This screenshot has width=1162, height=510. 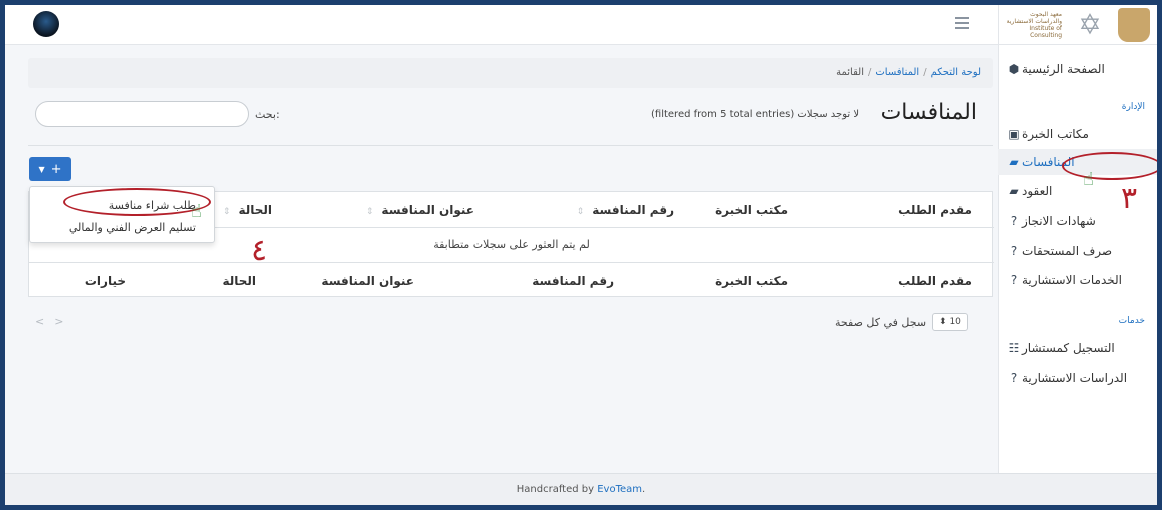 What do you see at coordinates (928, 112) in the screenshot?
I see `page-title: المنافسات` at bounding box center [928, 112].